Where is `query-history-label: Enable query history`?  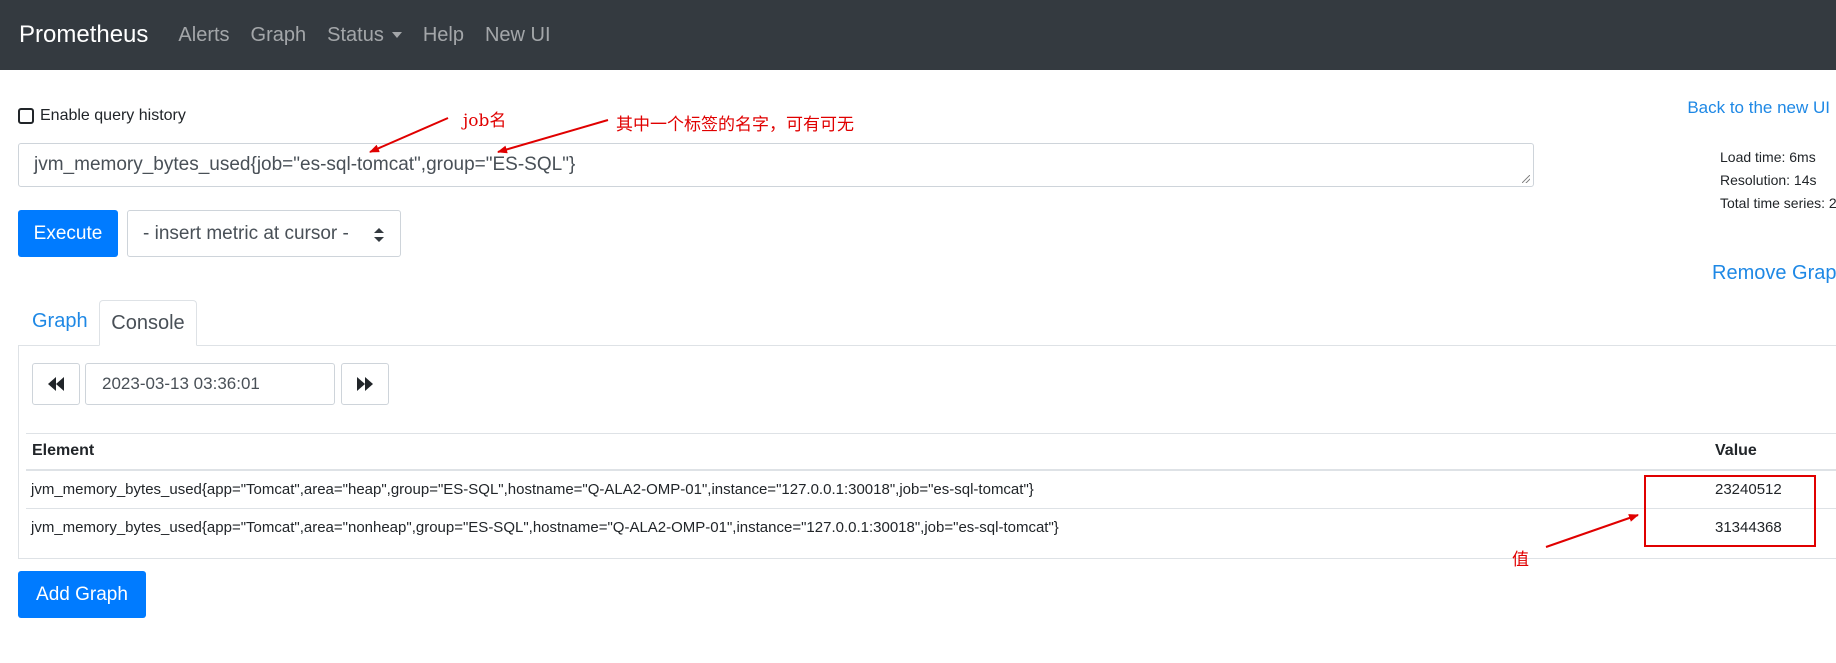
query-history-label: Enable query history is located at coordinates (113, 115).